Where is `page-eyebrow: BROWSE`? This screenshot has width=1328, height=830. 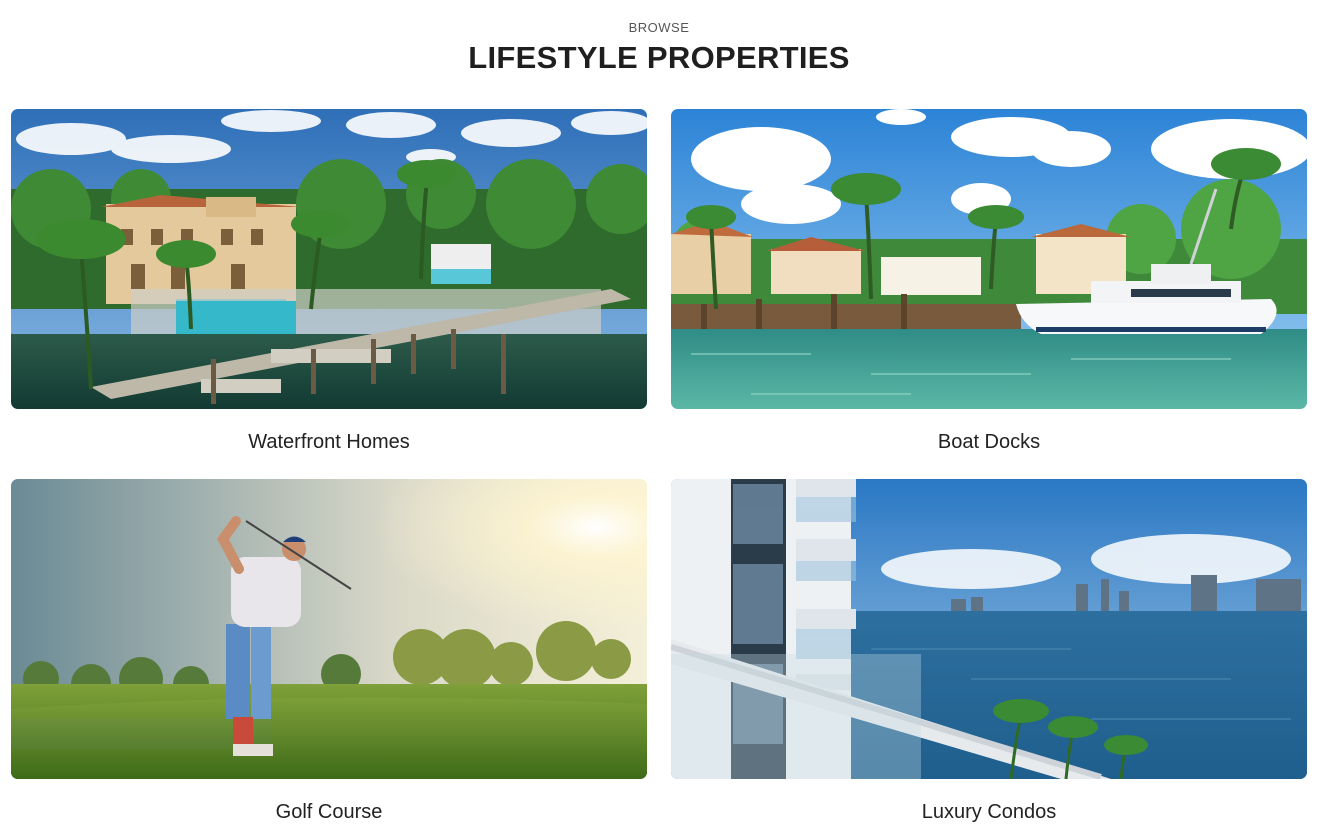 page-eyebrow: BROWSE is located at coordinates (659, 27).